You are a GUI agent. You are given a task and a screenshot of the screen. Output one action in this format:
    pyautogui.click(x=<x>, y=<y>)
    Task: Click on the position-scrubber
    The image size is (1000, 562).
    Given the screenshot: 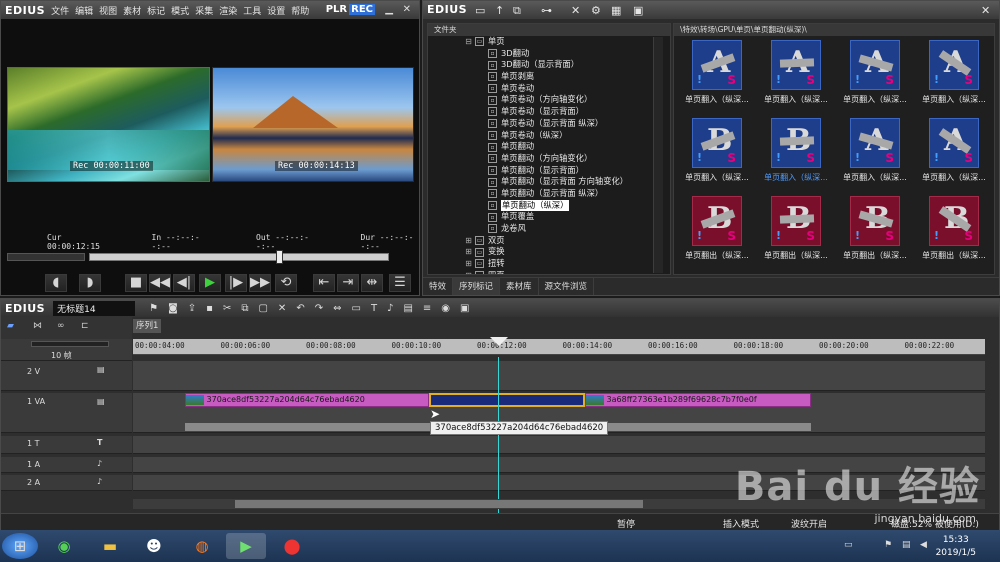 What is the action you would take?
    pyautogui.click(x=239, y=257)
    